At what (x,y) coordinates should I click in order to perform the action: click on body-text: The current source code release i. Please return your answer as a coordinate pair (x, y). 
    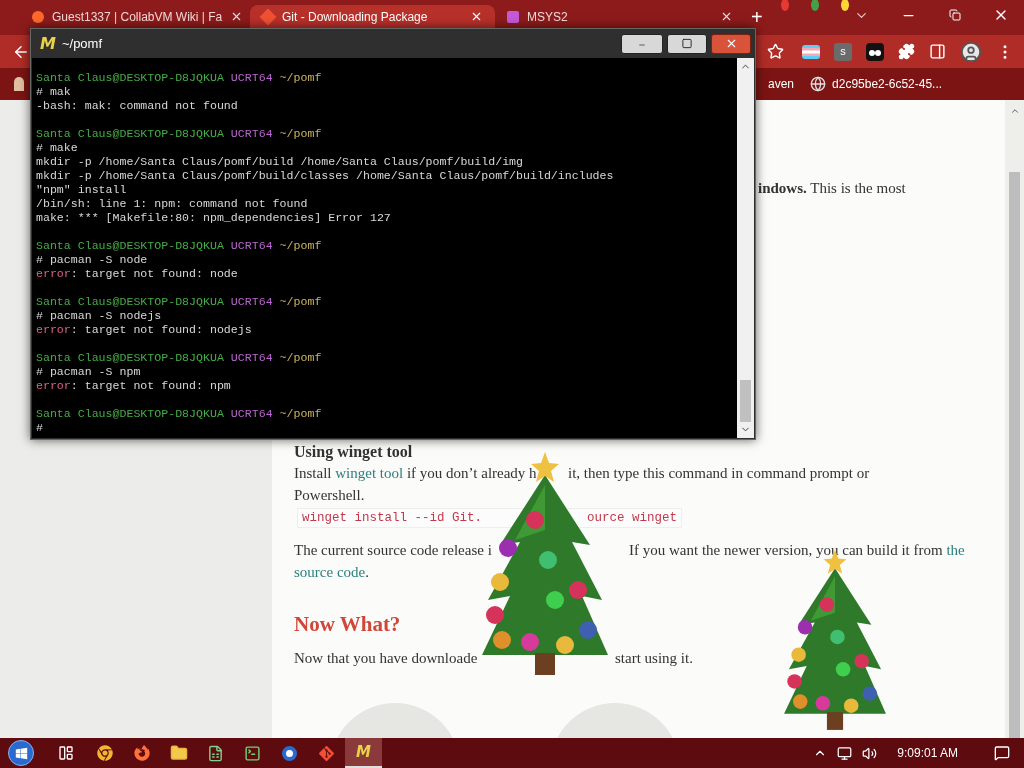
    Looking at the image, I should click on (393, 550).